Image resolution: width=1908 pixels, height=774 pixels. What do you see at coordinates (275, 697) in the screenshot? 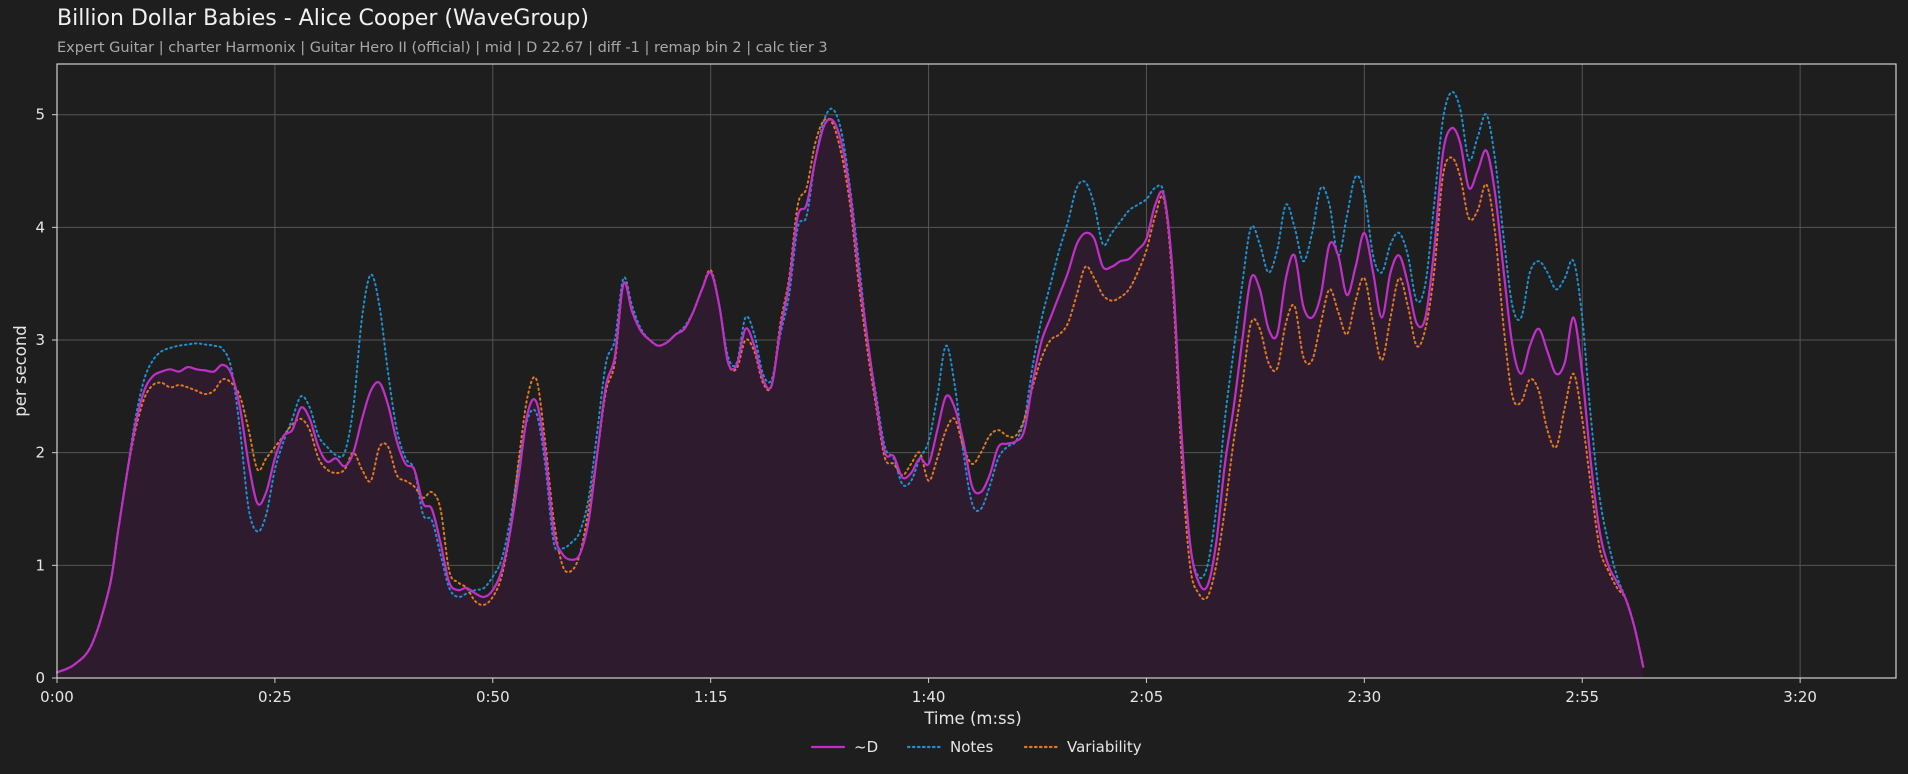
I see `x-tick-label: 0:25` at bounding box center [275, 697].